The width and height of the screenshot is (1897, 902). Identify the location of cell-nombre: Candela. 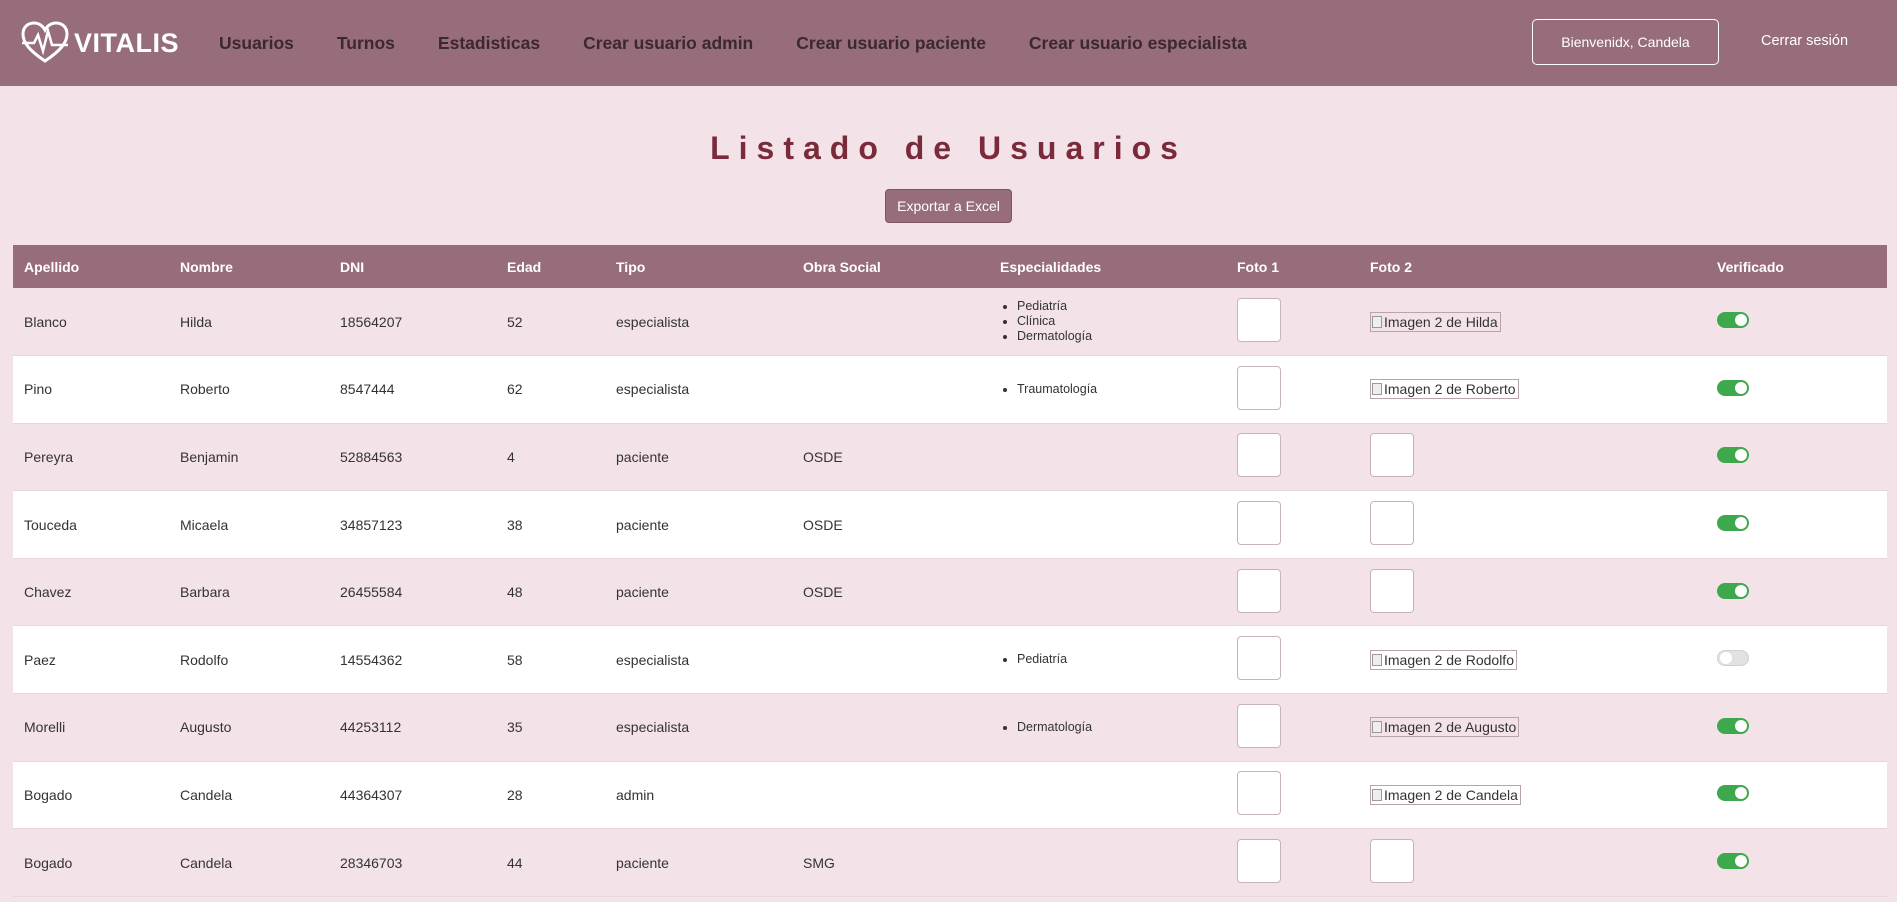
(206, 862).